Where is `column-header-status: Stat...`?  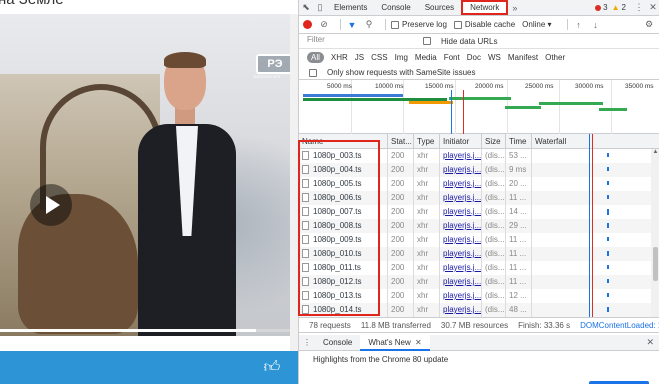
column-header-status: Stat... is located at coordinates (400, 141).